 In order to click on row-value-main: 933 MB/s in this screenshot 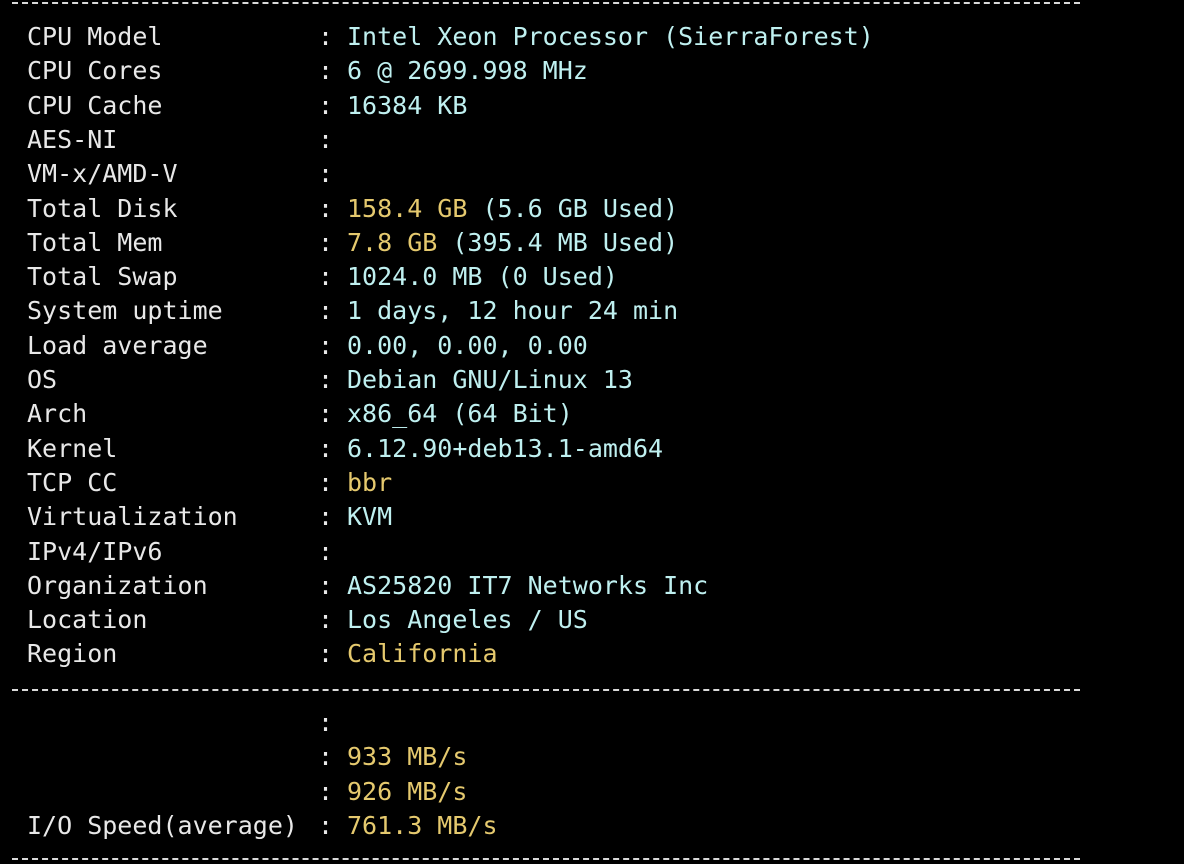, I will do `click(407, 757)`.